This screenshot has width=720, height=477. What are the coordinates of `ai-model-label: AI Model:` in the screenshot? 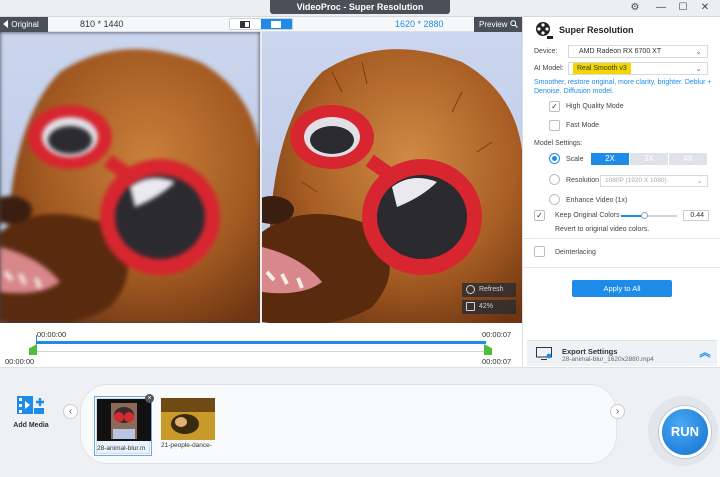 It's located at (549, 68).